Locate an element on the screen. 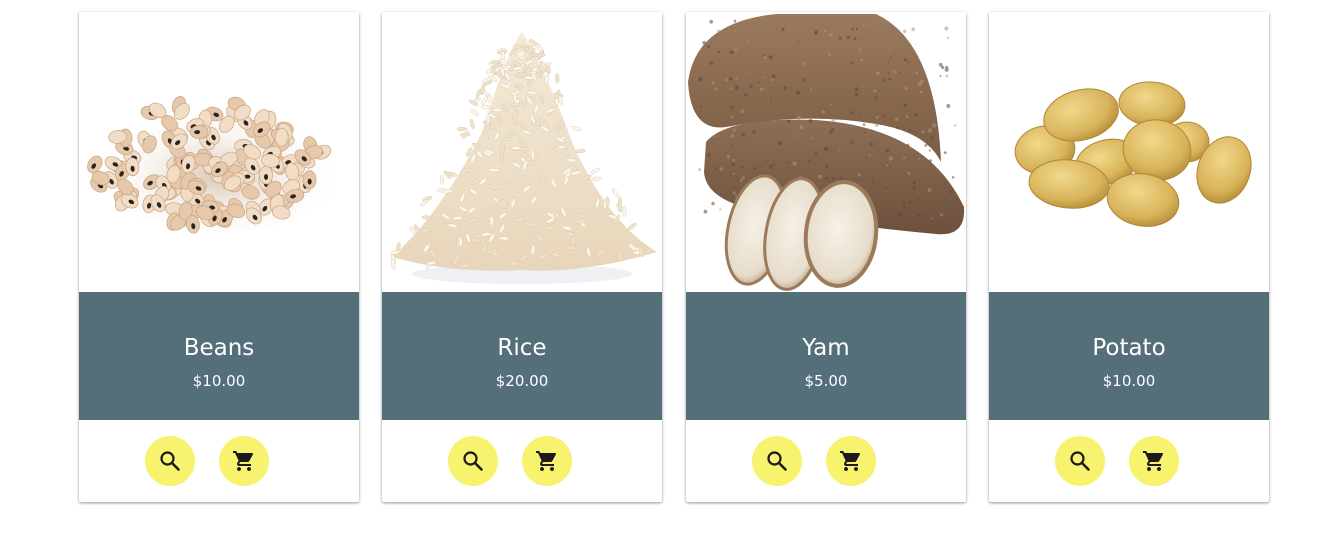 Image resolution: width=1317 pixels, height=533 pixels. product-info: Beans $10.00 is located at coordinates (219, 356).